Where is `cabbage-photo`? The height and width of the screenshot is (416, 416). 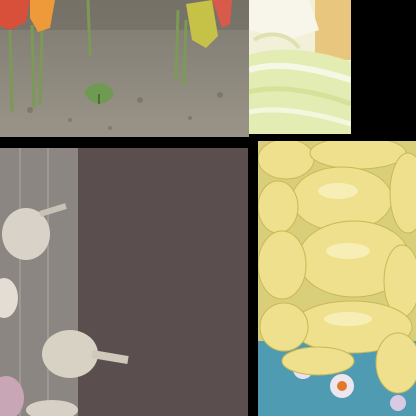
cabbage-photo is located at coordinates (300, 67).